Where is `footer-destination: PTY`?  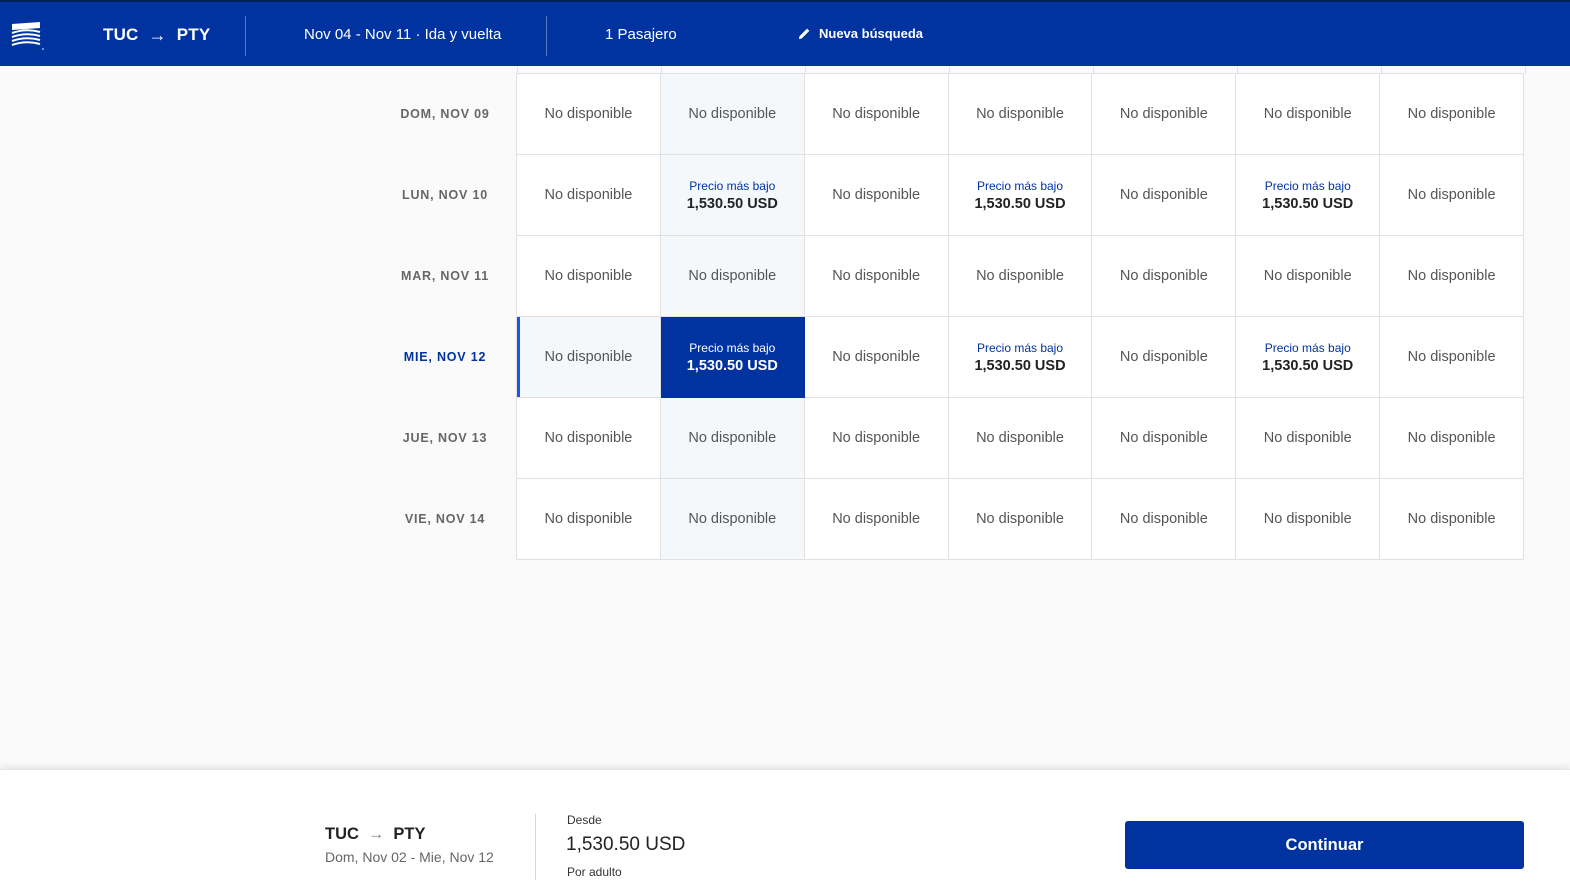
footer-destination: PTY is located at coordinates (409, 834).